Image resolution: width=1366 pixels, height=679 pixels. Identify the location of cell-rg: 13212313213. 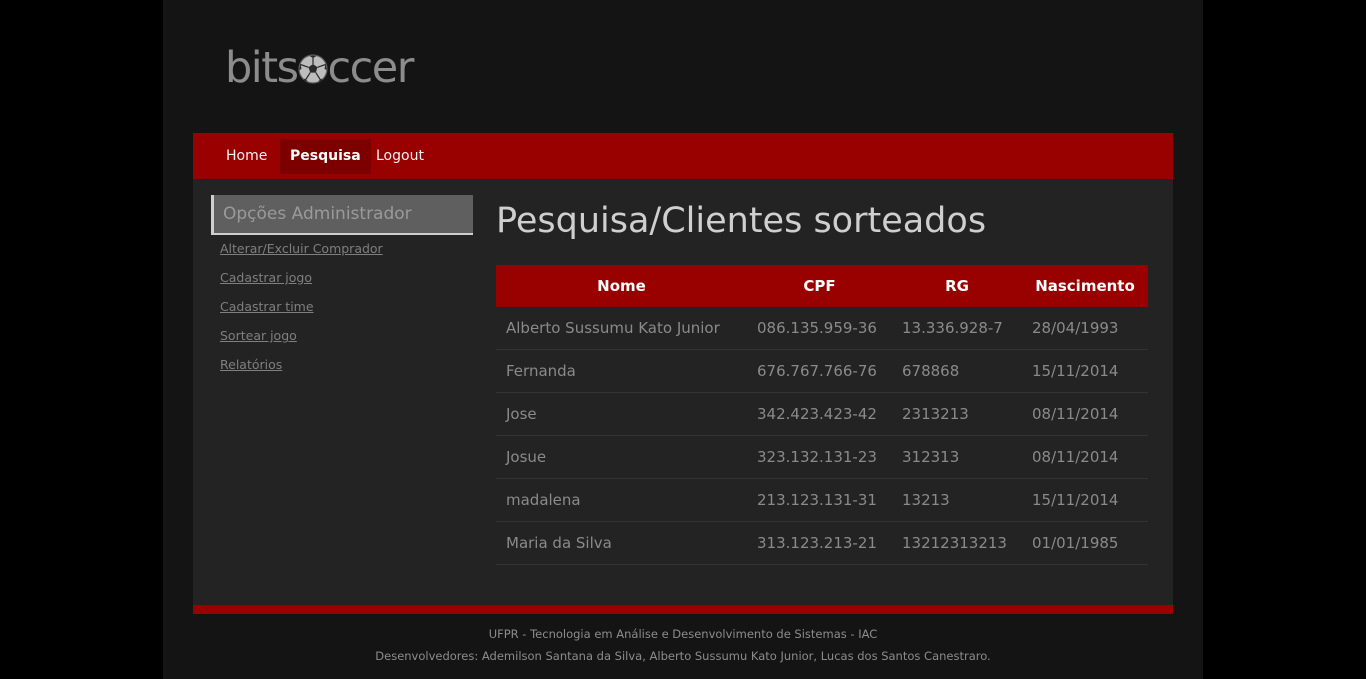
(957, 543).